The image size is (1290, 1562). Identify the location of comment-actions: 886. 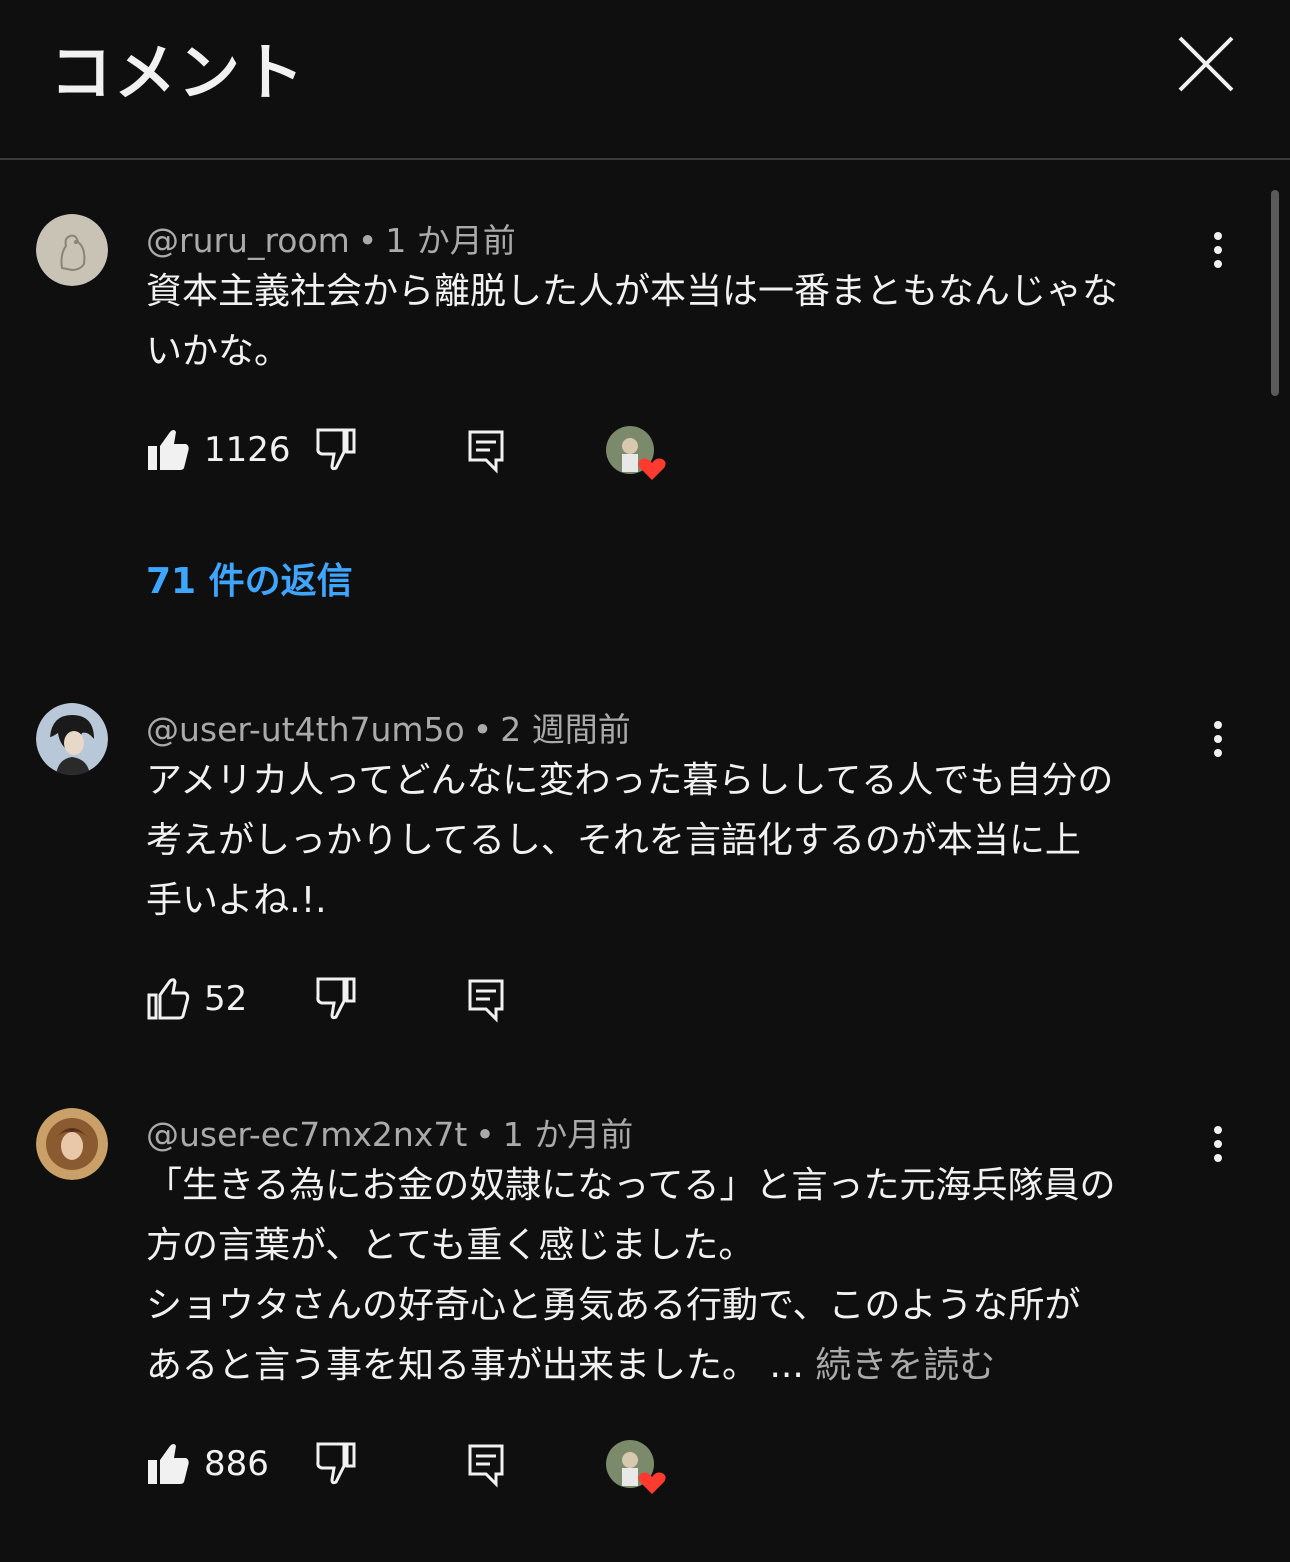
(446, 1468).